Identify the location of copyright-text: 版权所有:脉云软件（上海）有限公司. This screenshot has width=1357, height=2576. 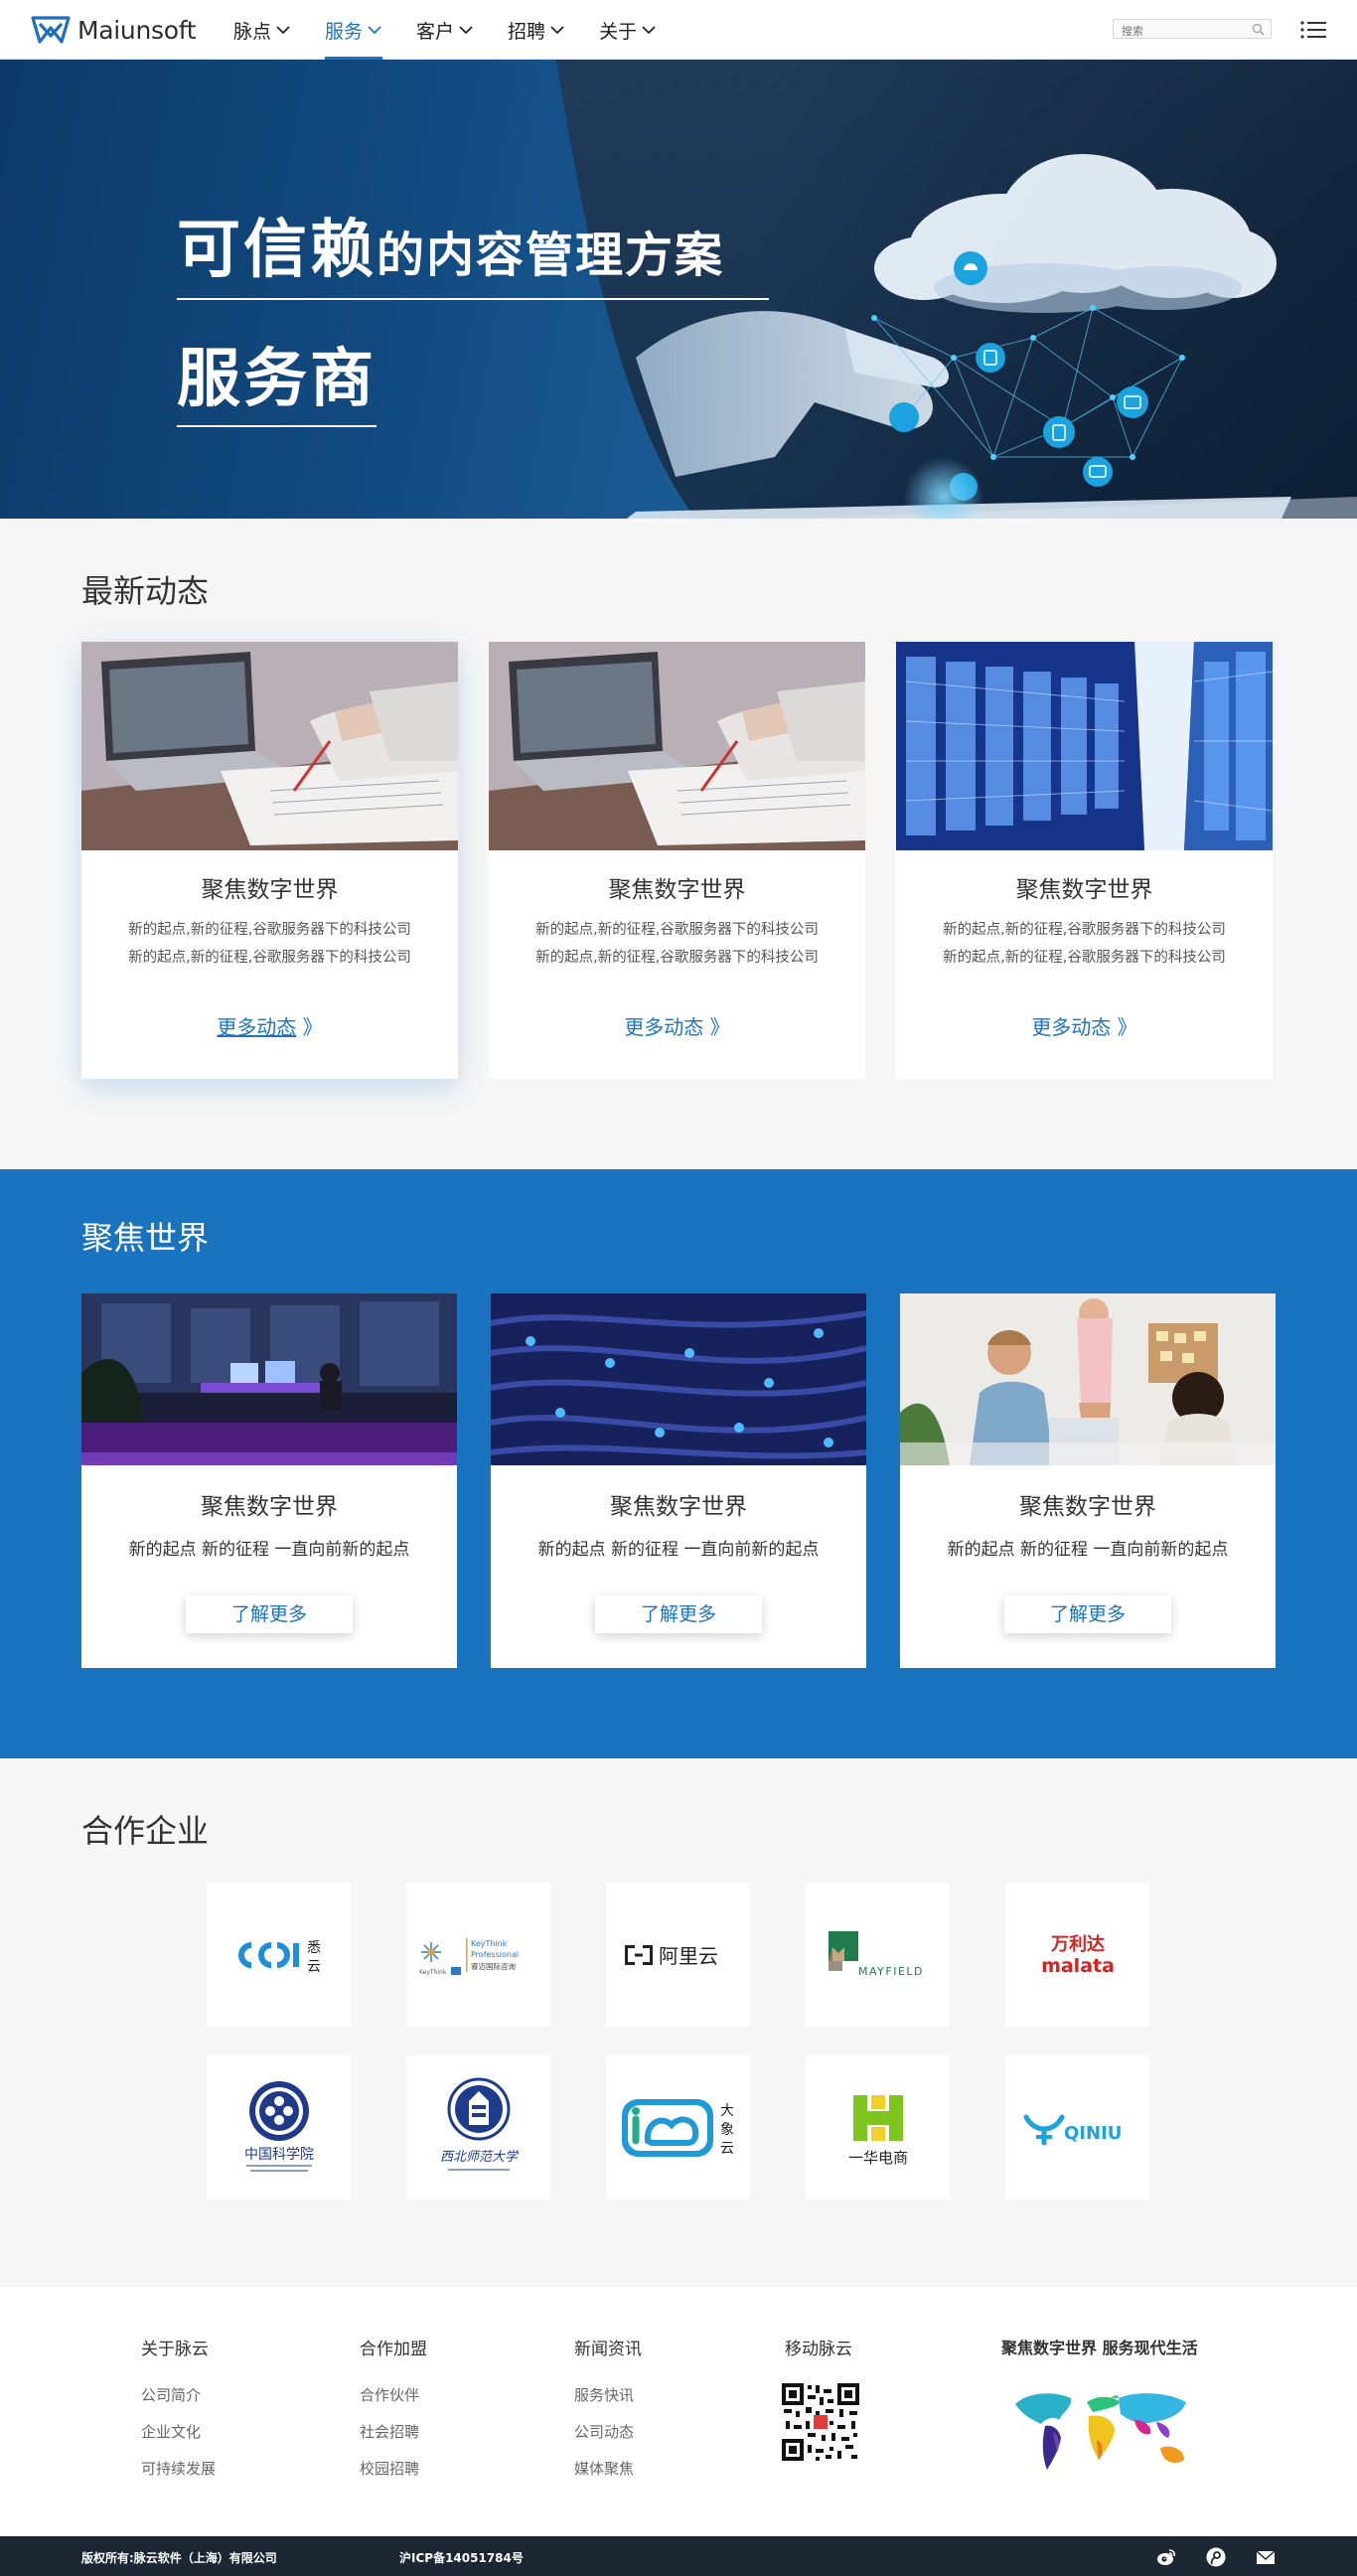
(179, 2558).